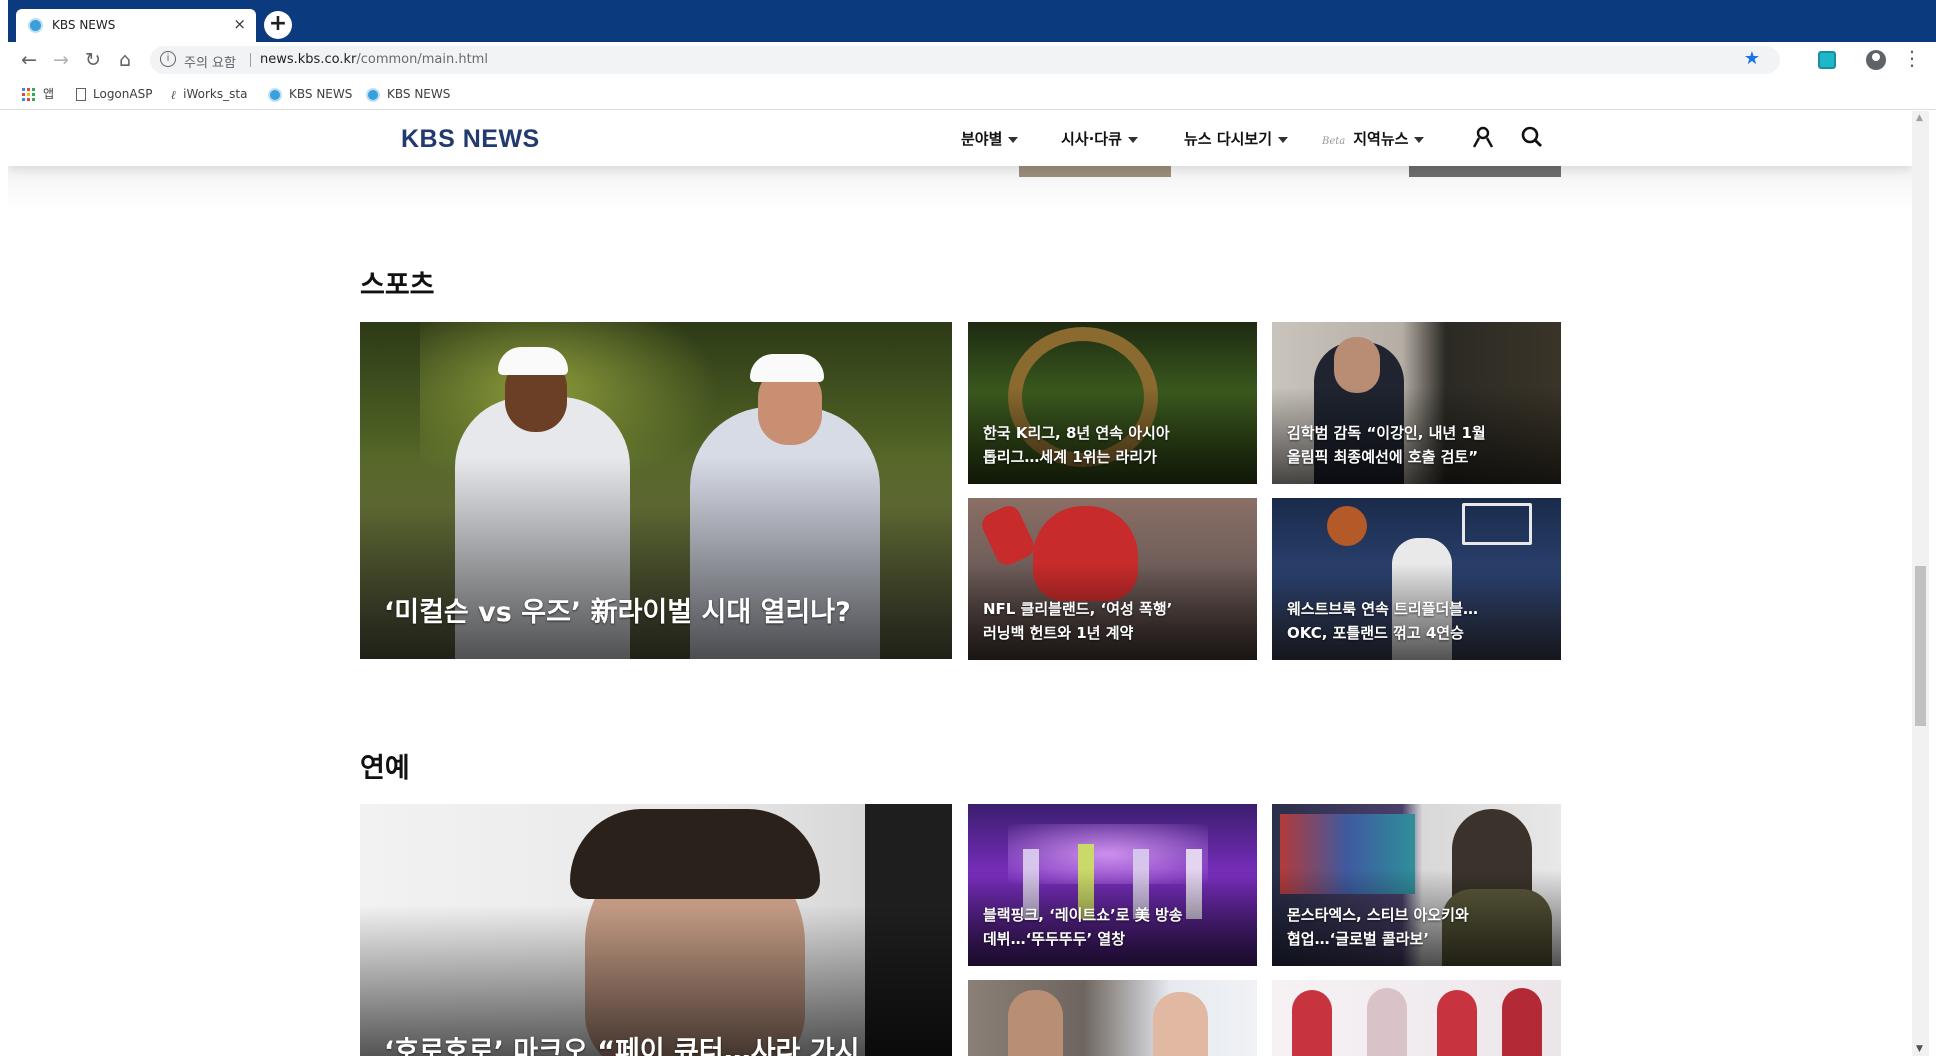 This screenshot has width=1936, height=1056. What do you see at coordinates (123, 94) in the screenshot?
I see `bookmark-label: LogonASP` at bounding box center [123, 94].